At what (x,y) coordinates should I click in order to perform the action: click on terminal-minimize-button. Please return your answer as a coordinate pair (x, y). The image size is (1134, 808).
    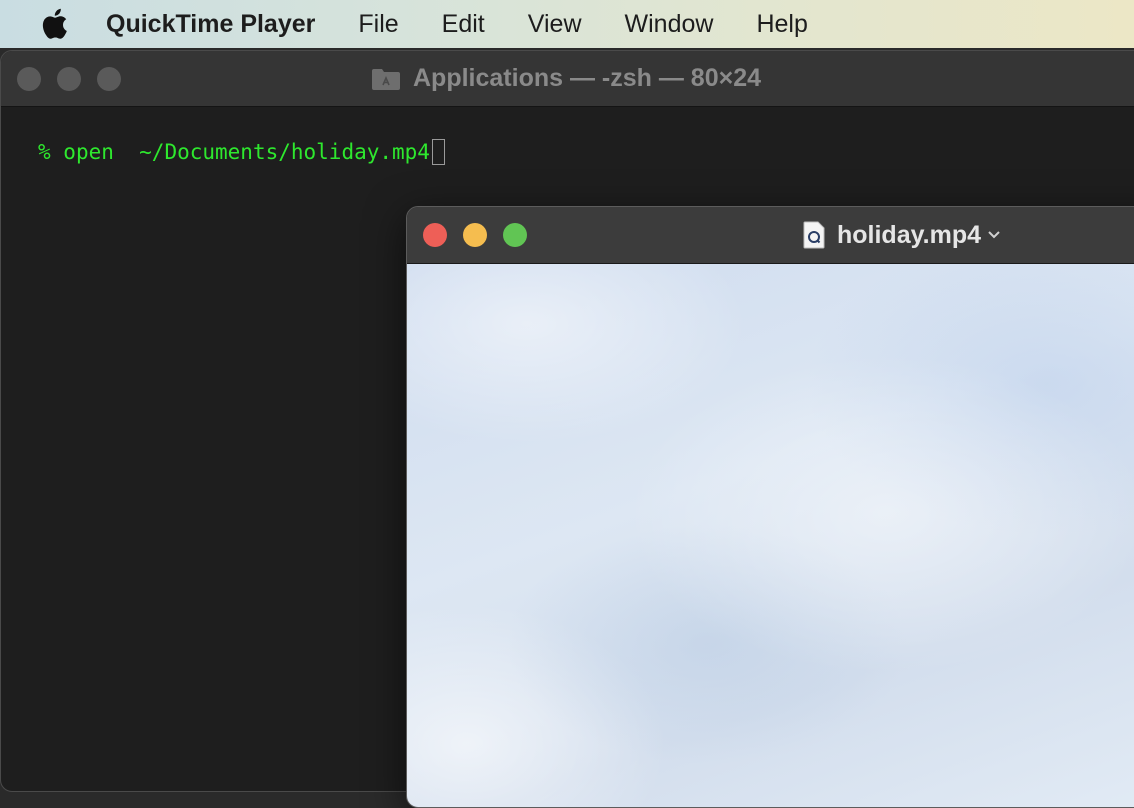
    Looking at the image, I should click on (69, 79).